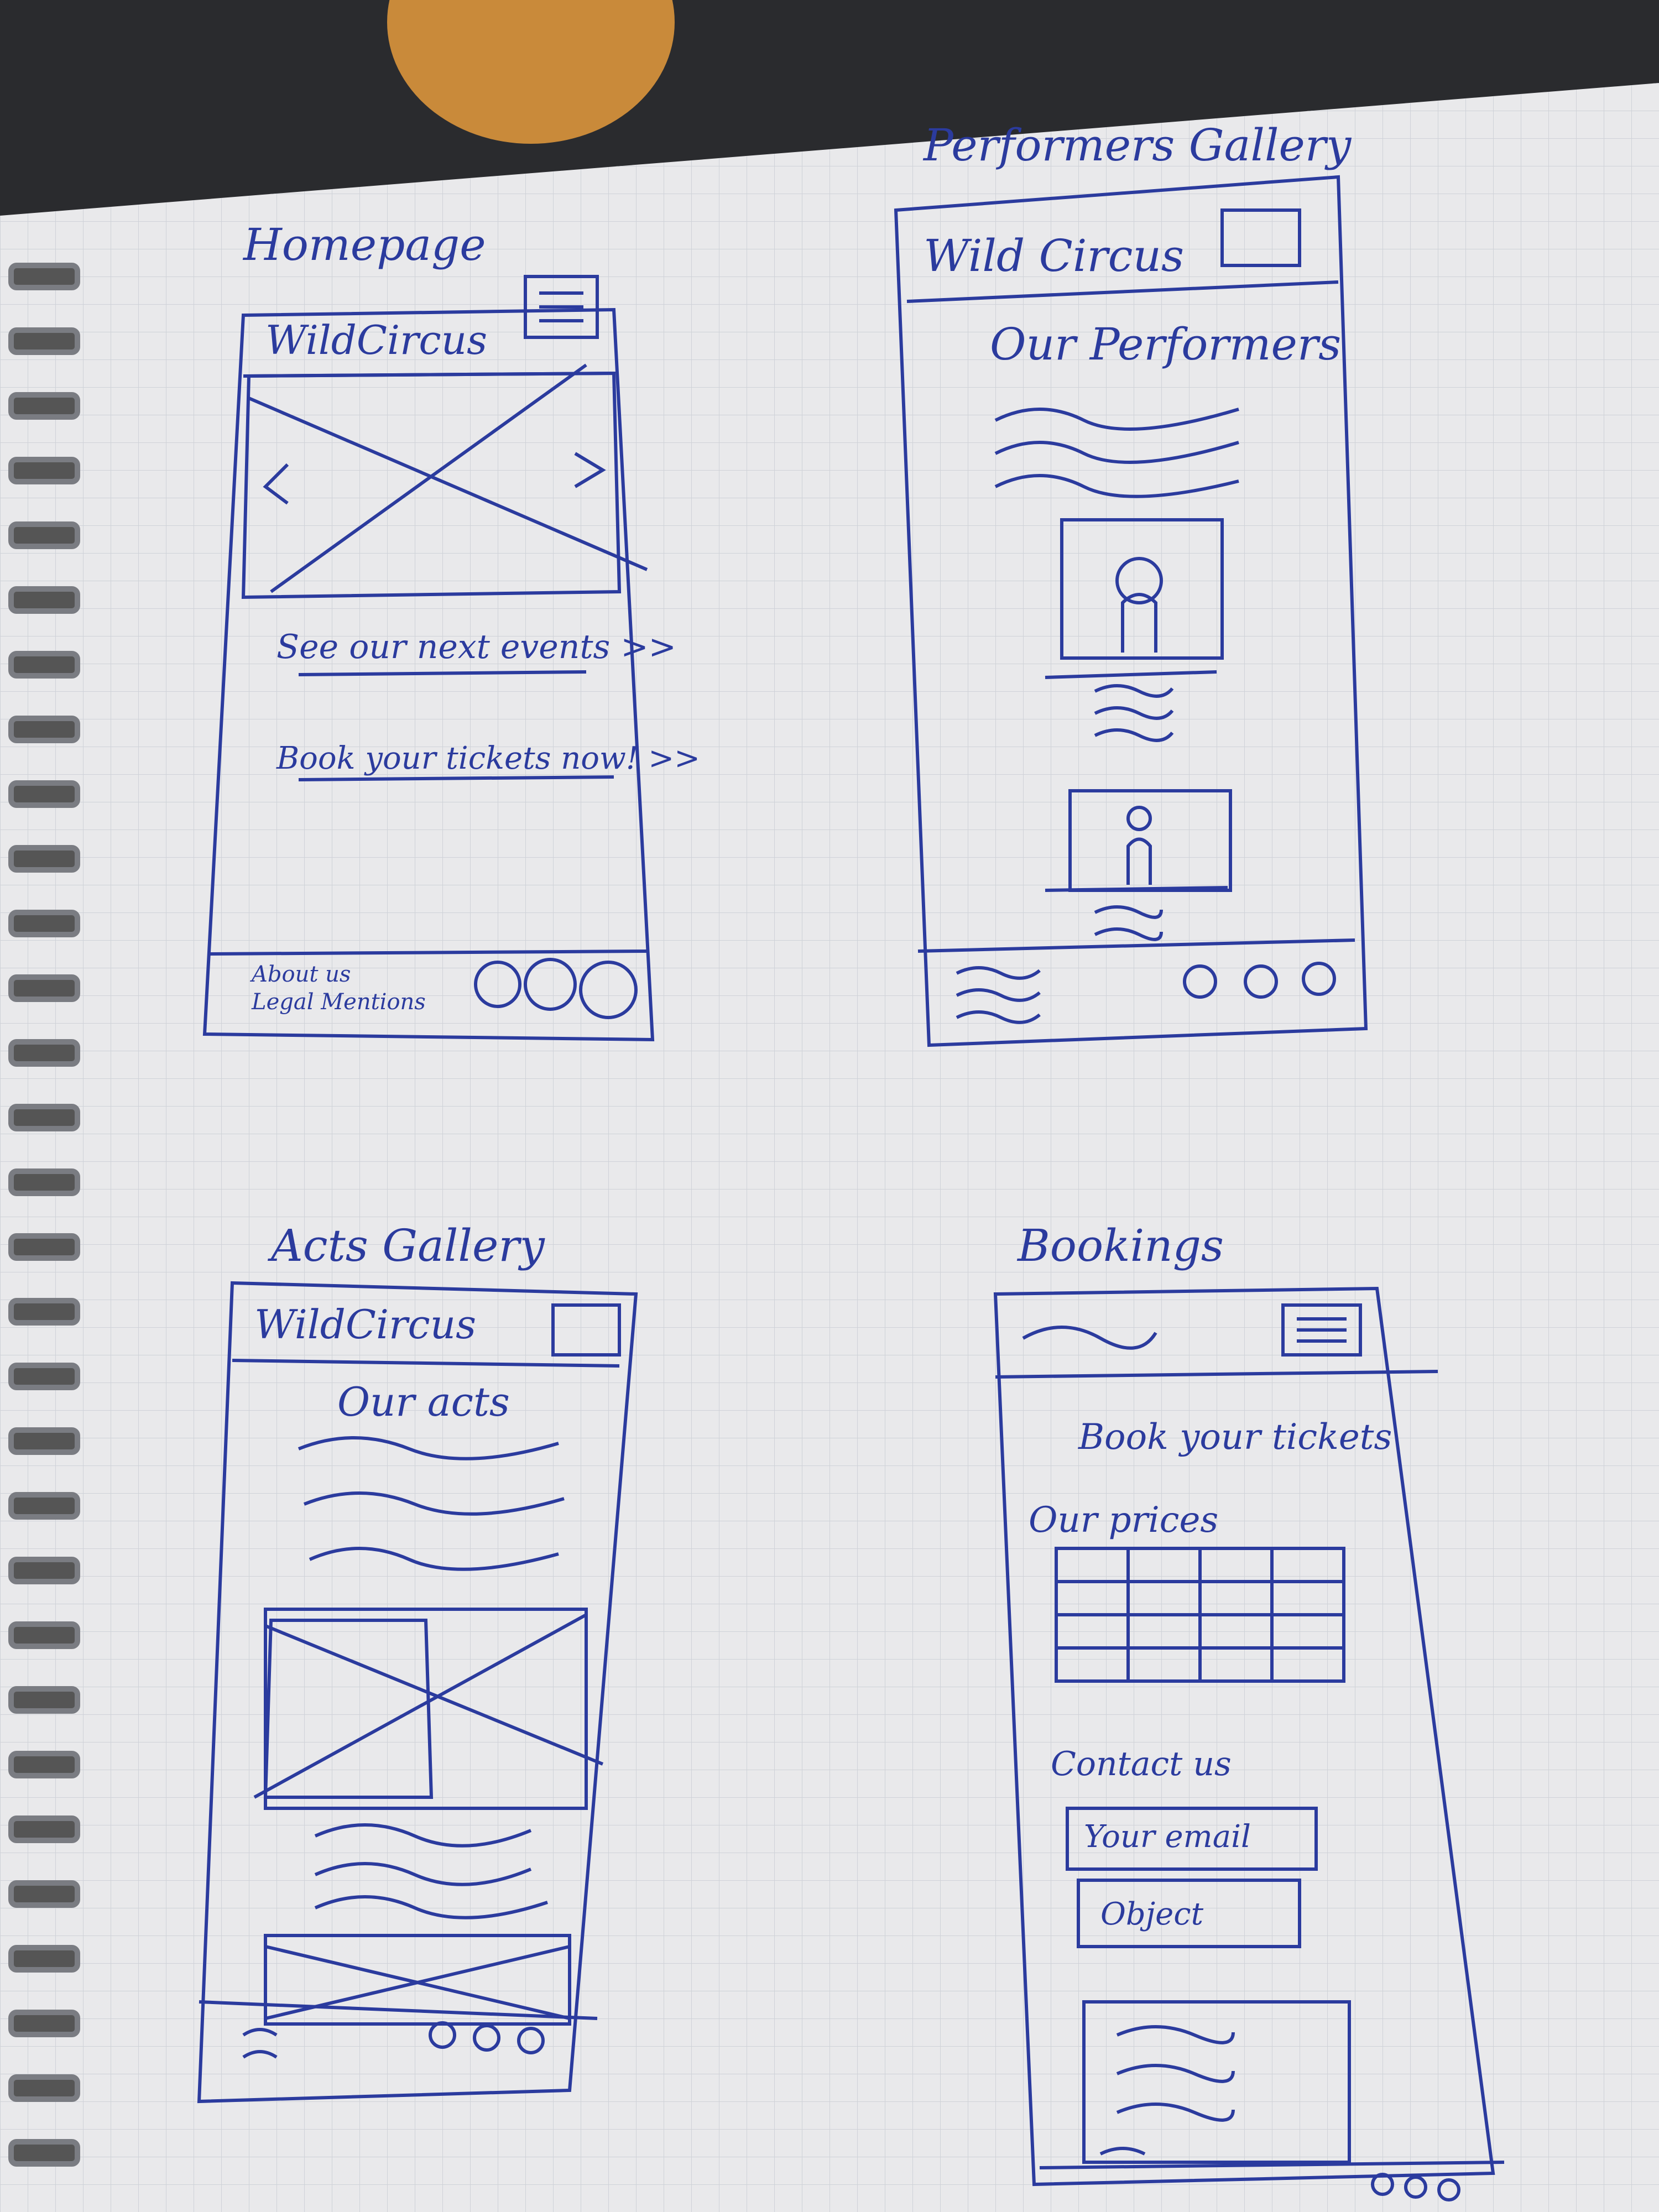 Image resolution: width=1659 pixels, height=2212 pixels. I want to click on footer-about-link: About us, so click(300, 975).